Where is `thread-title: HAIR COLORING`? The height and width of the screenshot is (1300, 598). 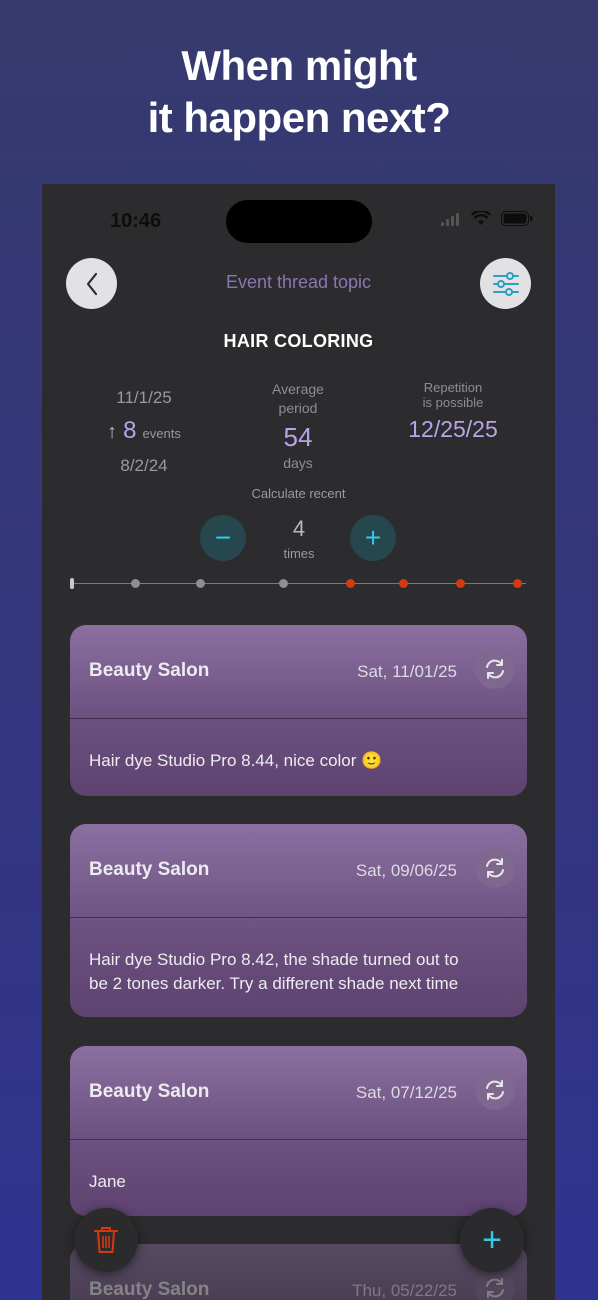
thread-title: HAIR COLORING is located at coordinates (298, 341).